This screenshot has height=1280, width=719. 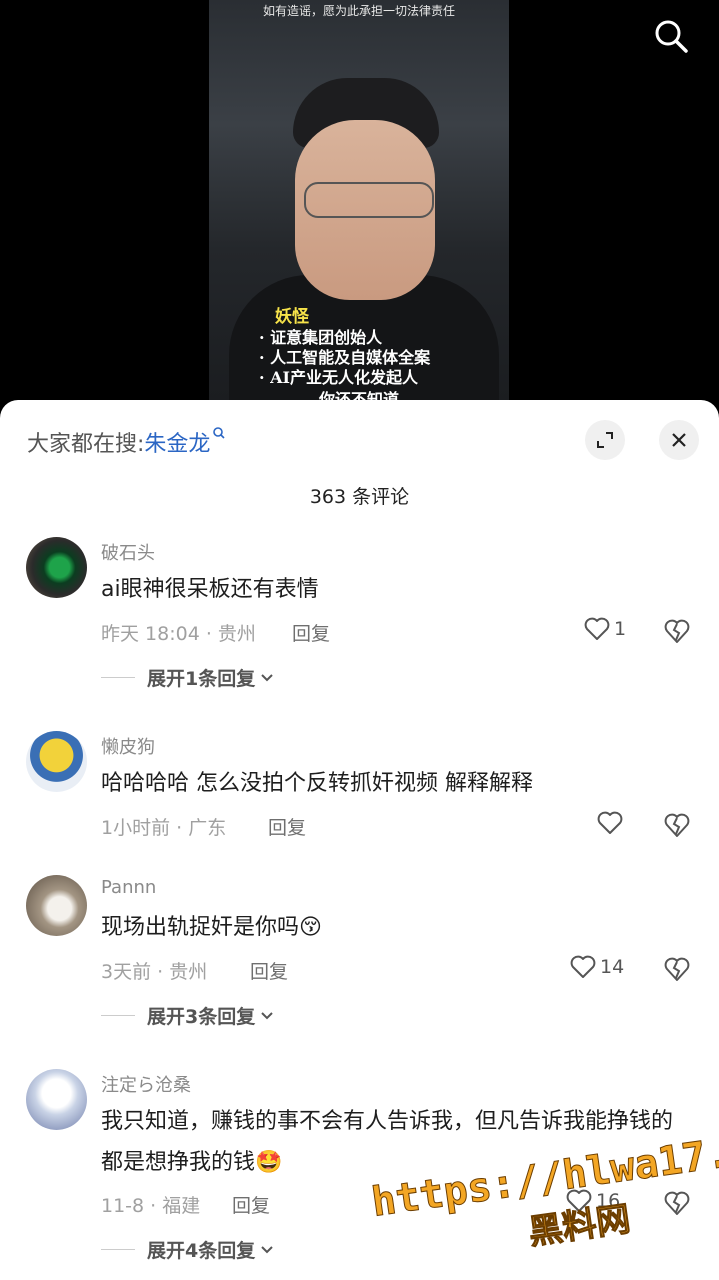 What do you see at coordinates (620, 629) in the screenshot?
I see `like-count: 1` at bounding box center [620, 629].